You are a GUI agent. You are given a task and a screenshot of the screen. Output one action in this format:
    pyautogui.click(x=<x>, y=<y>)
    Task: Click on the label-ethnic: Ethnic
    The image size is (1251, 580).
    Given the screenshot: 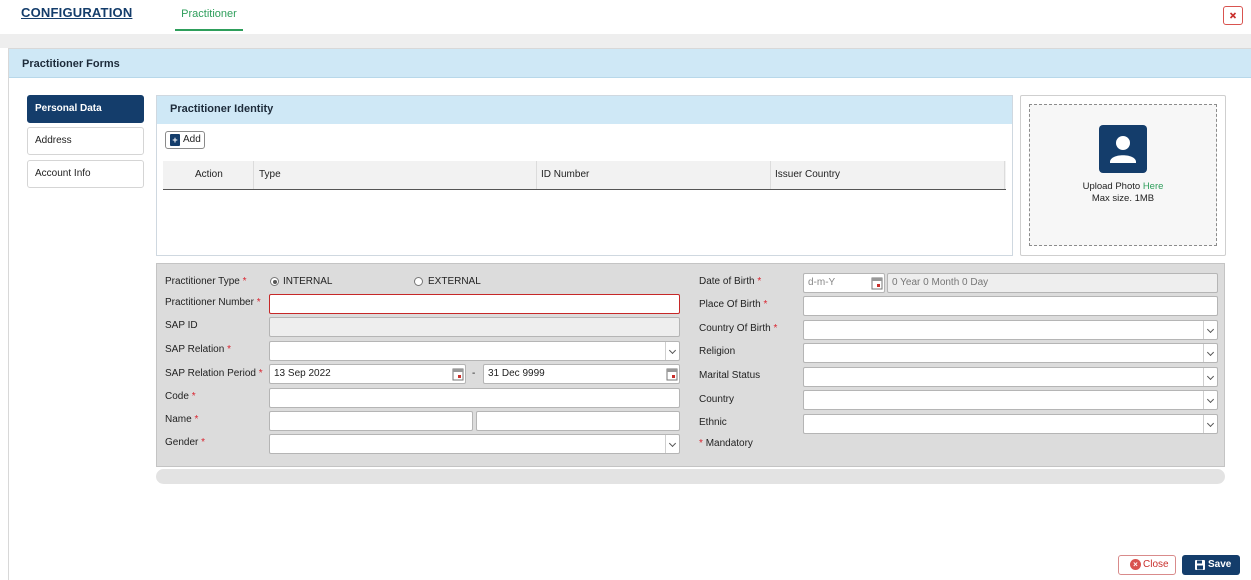 What is the action you would take?
    pyautogui.click(x=713, y=422)
    